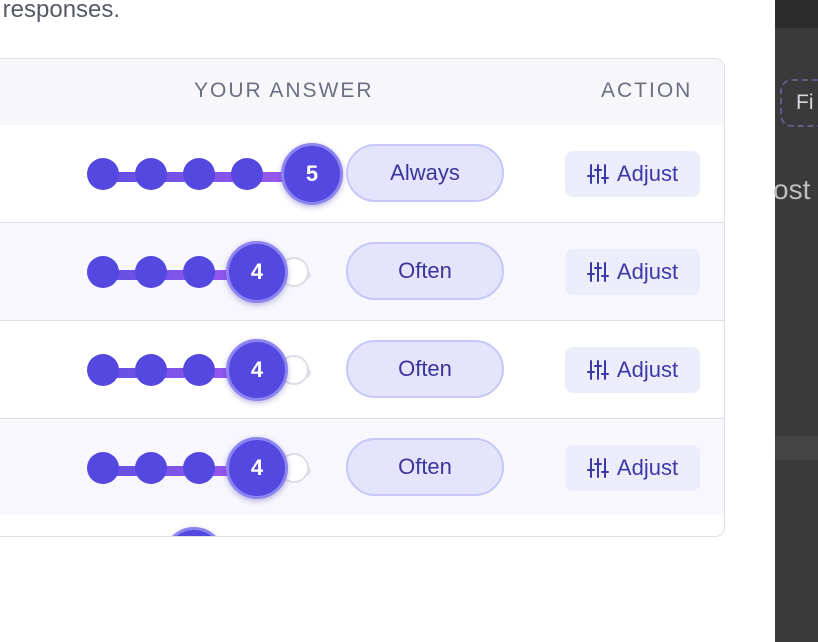 The image size is (818, 642). I want to click on panel-header, so click(796, 14).